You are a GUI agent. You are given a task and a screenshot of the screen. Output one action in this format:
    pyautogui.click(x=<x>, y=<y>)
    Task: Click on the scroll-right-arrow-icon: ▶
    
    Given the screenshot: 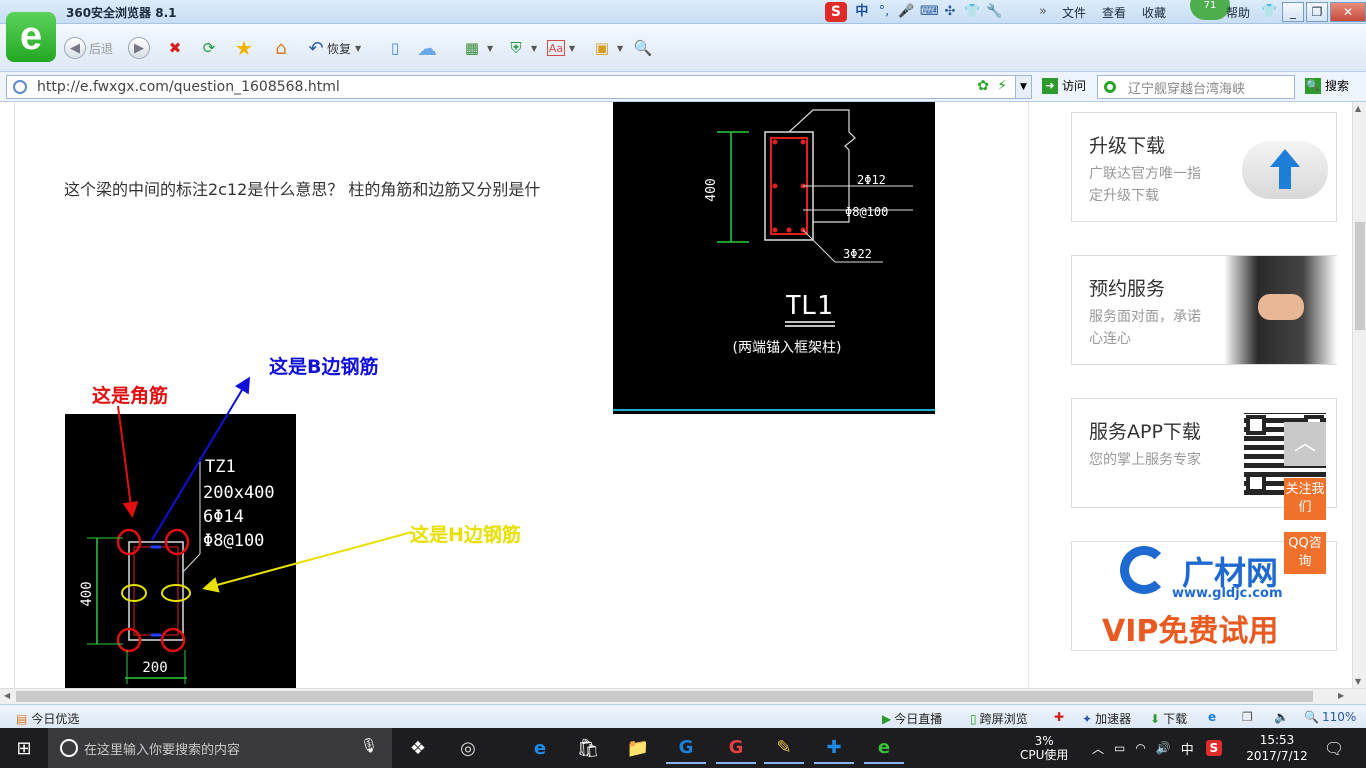 What is the action you would take?
    pyautogui.click(x=1341, y=695)
    